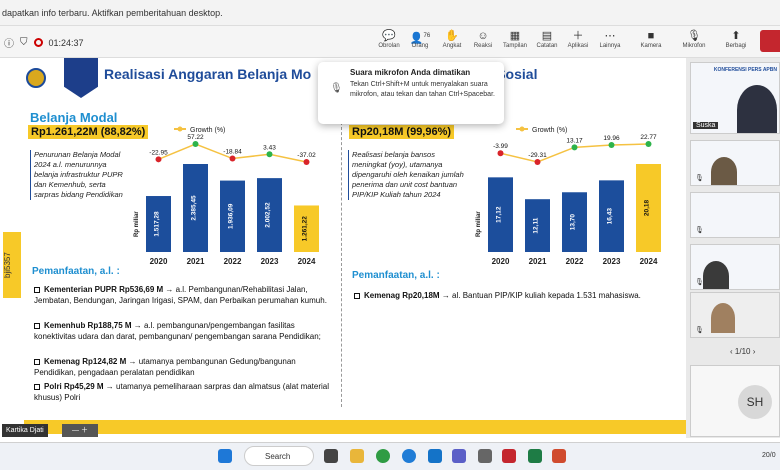 This screenshot has height=470, width=780. What do you see at coordinates (483, 36) in the screenshot?
I see `reaction-icon: ☺` at bounding box center [483, 36].